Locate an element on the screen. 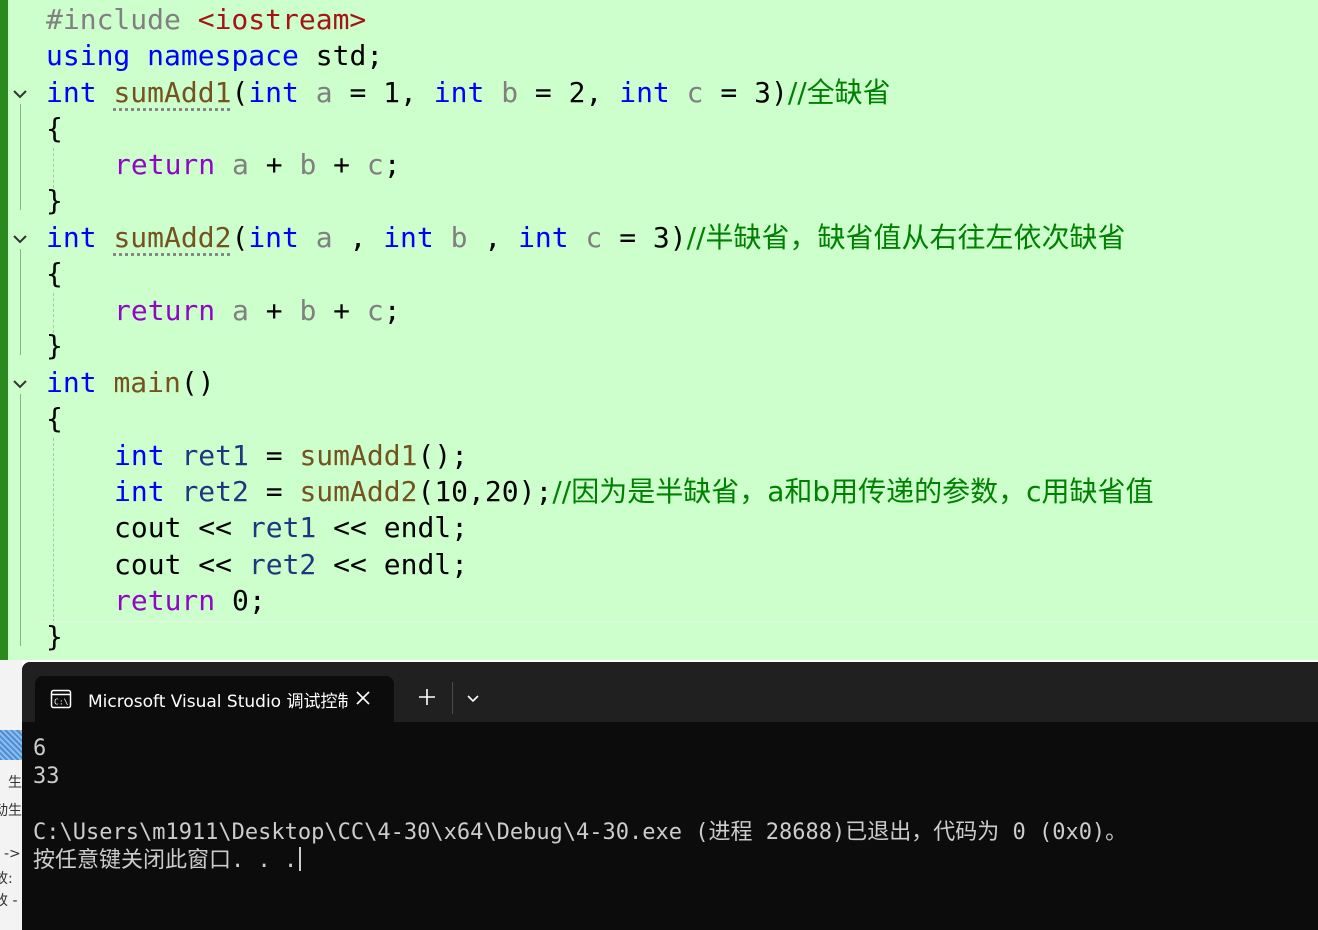  code-comment: //因为是半缺省，a和b用传递的参数，c用缺省值 is located at coordinates (853, 491).